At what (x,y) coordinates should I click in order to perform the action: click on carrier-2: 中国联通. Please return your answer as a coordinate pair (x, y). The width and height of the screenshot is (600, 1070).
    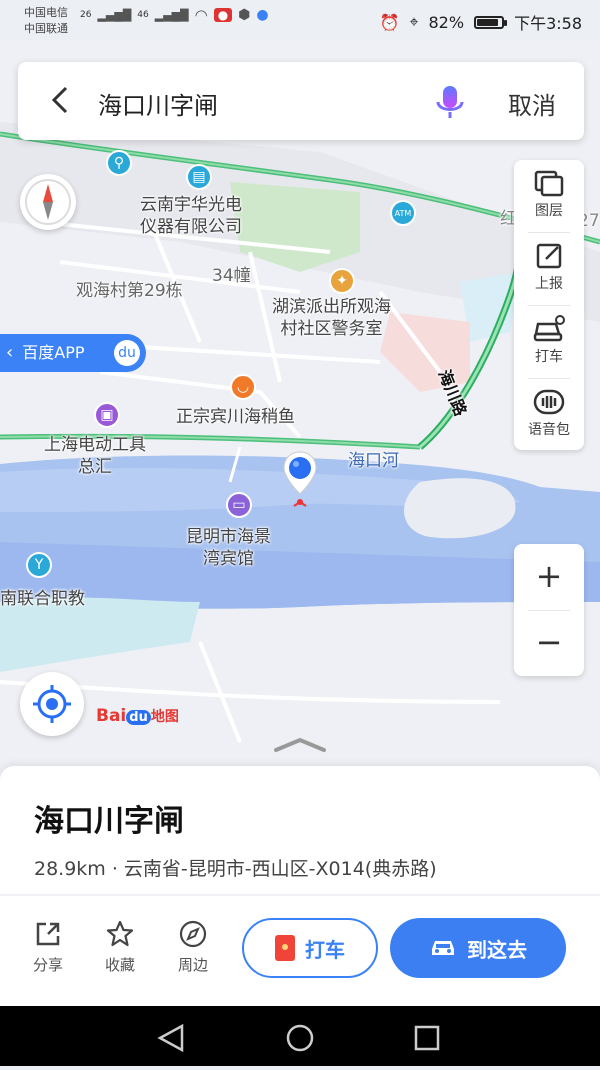
    Looking at the image, I should click on (46, 28).